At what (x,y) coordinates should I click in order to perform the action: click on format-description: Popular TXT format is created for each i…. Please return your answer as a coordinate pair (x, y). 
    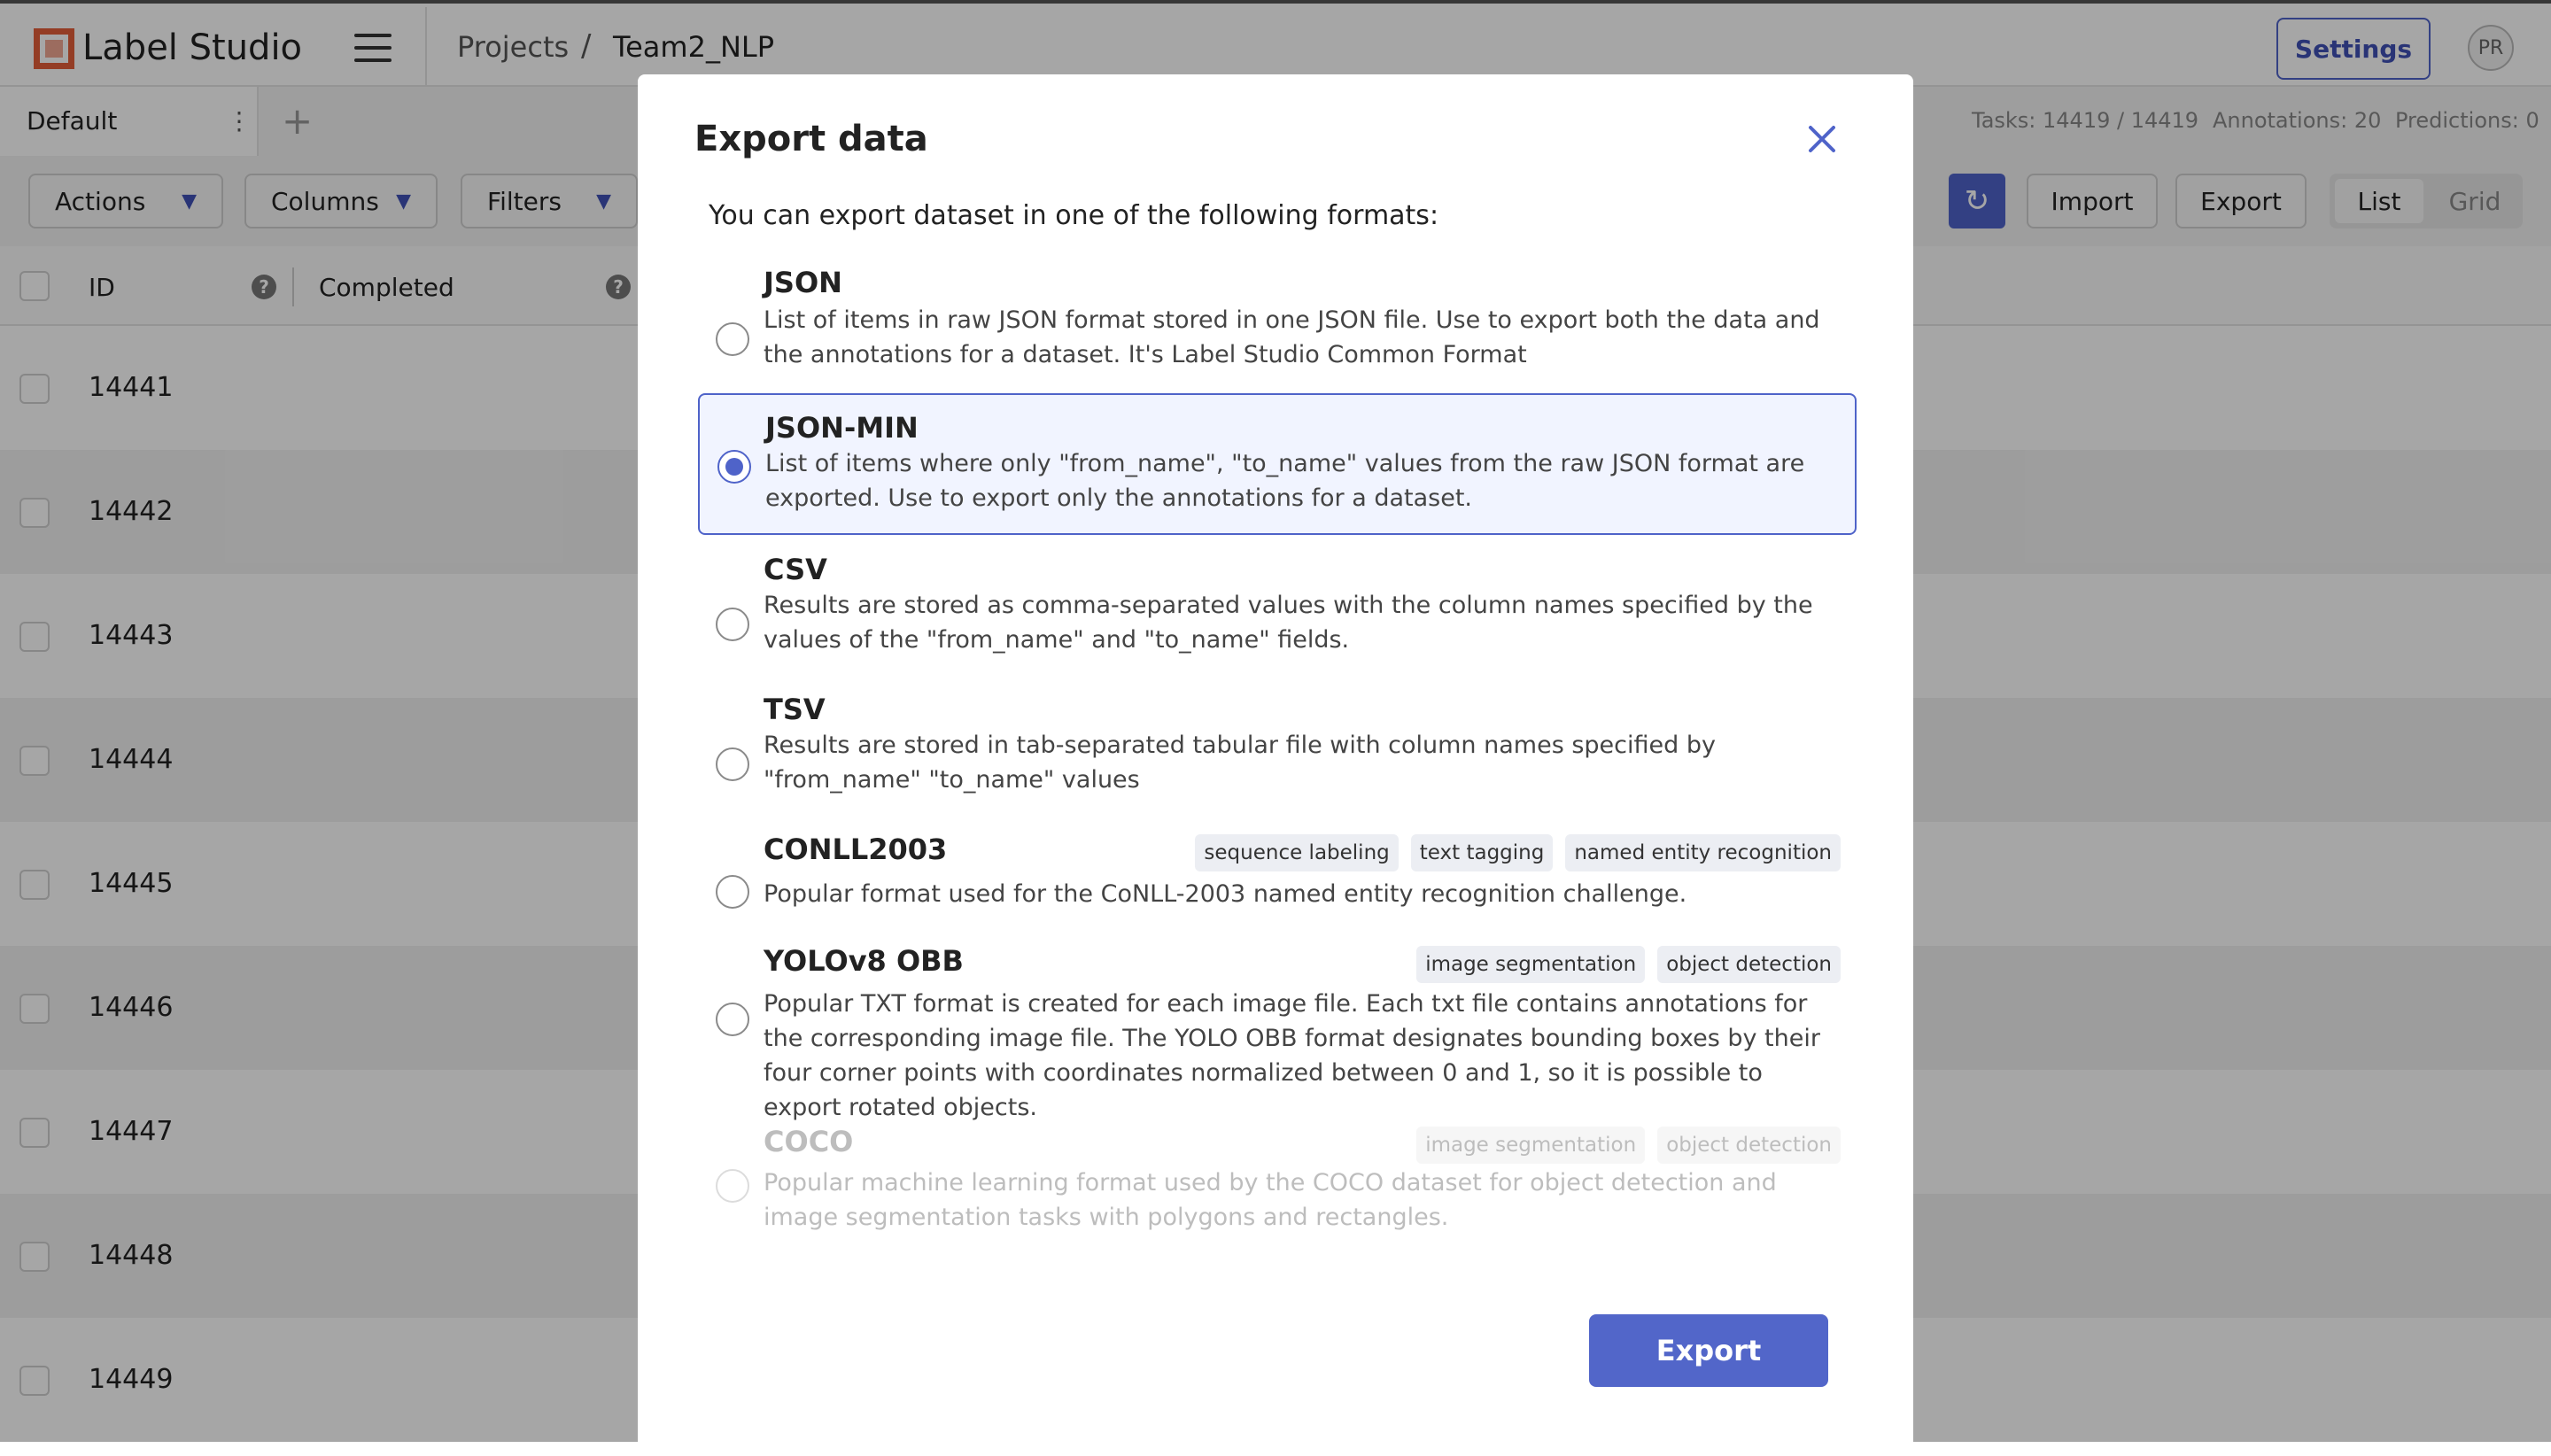
    Looking at the image, I should click on (1292, 1055).